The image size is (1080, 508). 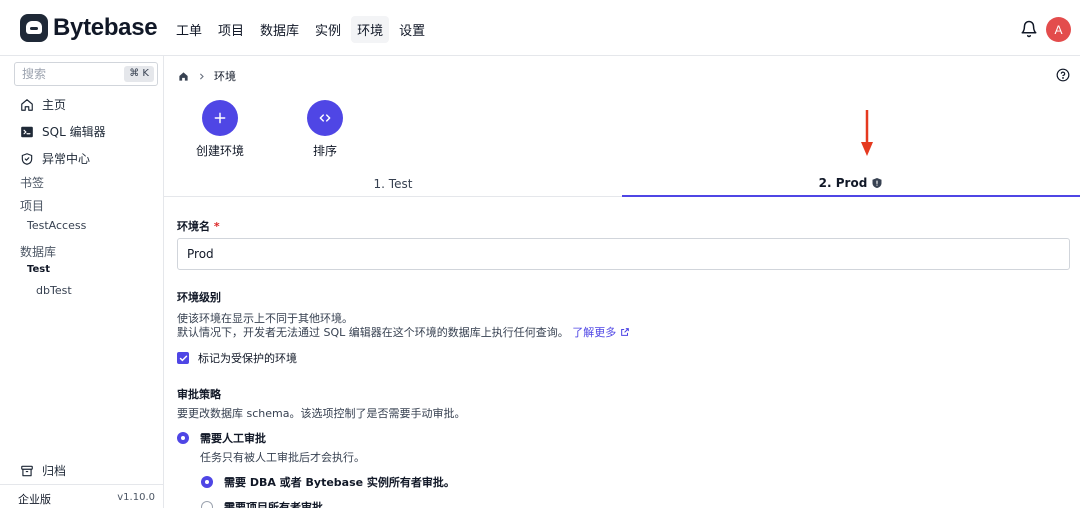 I want to click on sidebar-item-anomaly-center: 异常中心, so click(x=55, y=158).